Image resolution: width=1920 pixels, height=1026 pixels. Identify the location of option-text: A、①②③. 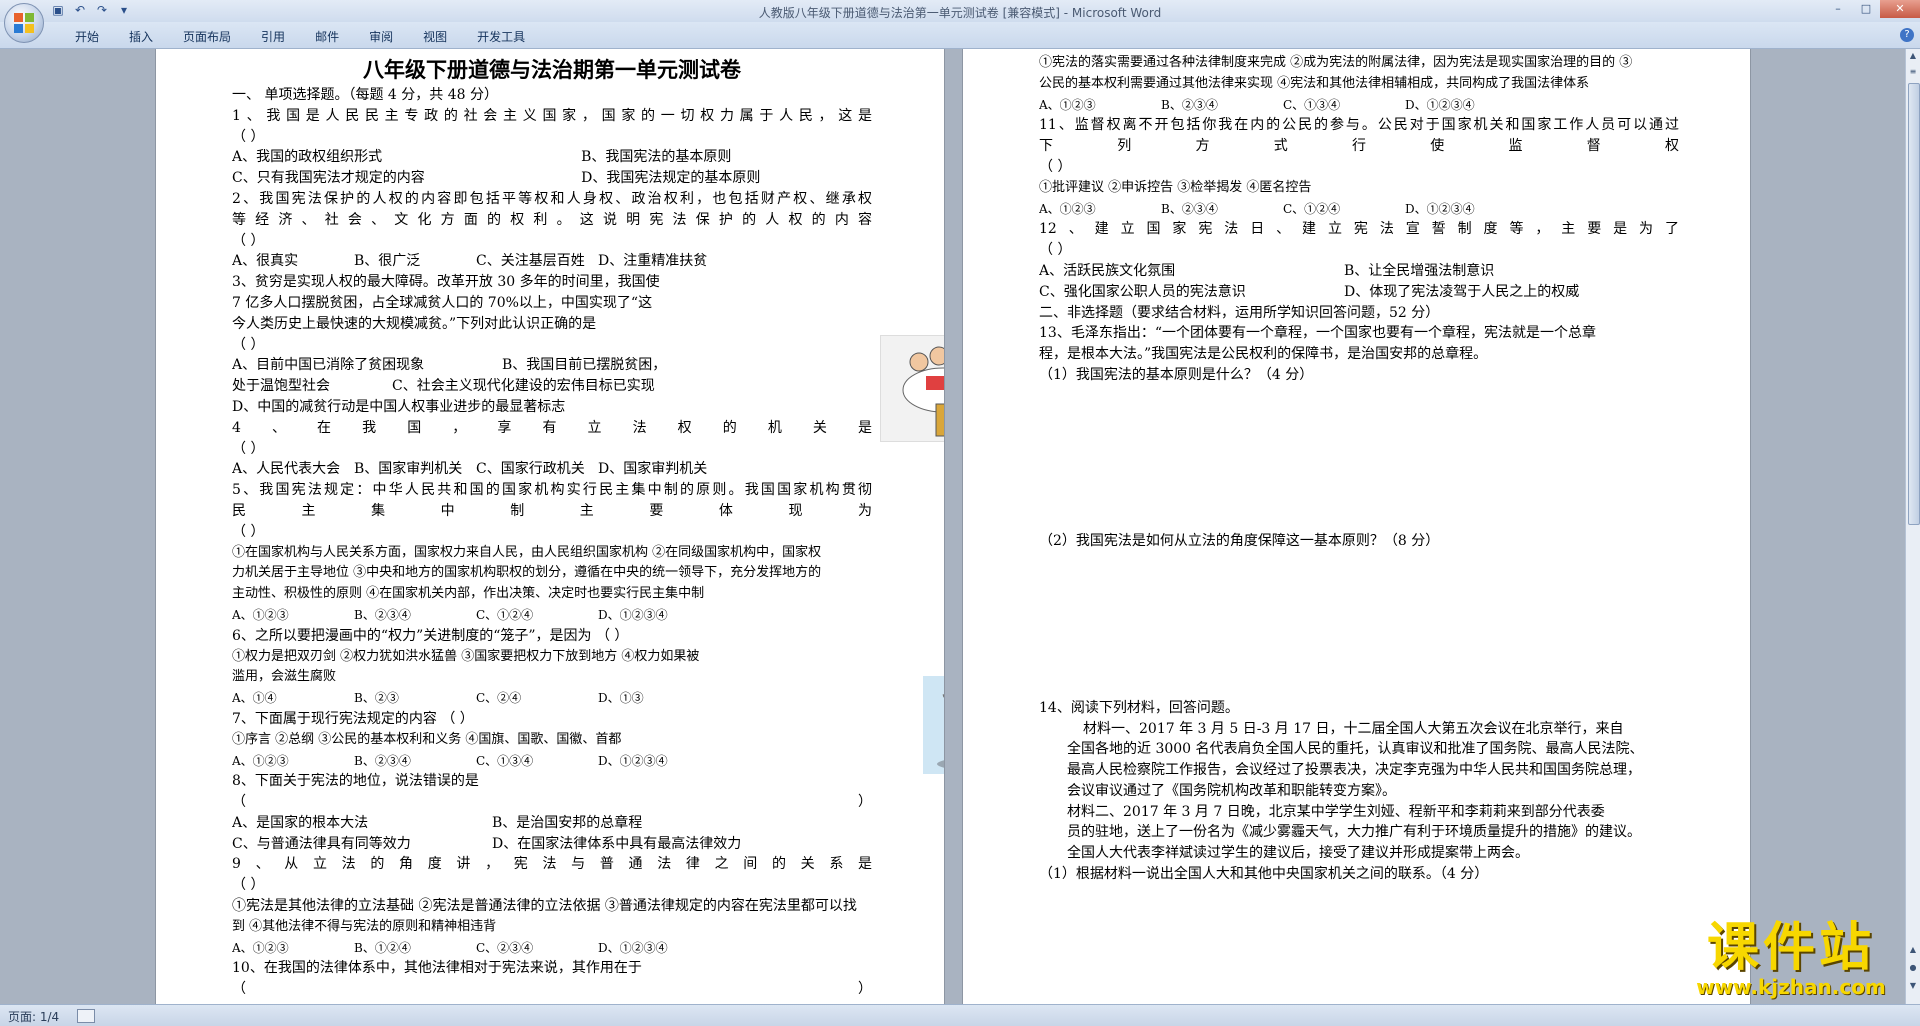
(260, 947).